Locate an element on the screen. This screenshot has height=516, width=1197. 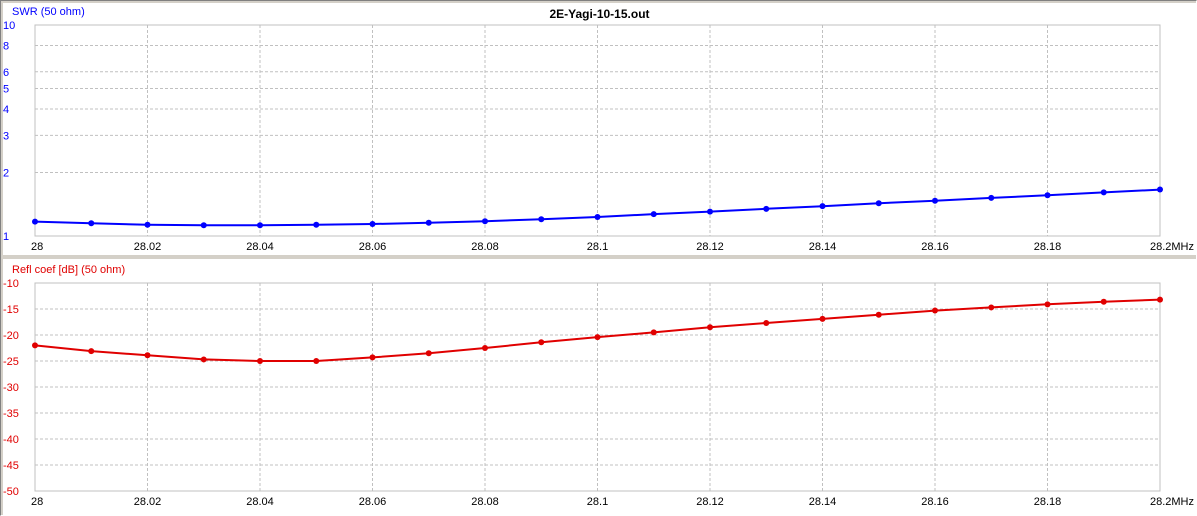
y-tick-label: 4 is located at coordinates (6, 110).